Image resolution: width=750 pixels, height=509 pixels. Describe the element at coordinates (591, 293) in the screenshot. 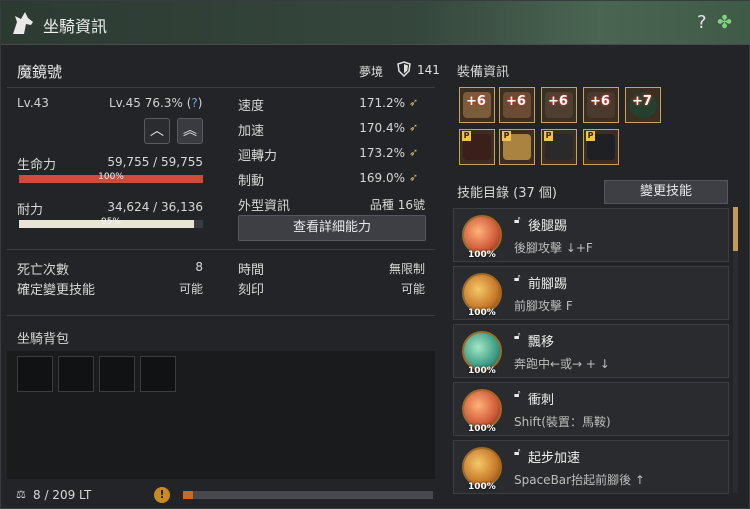

I see `skill-item: 100% 🔓︎ 前腳踢 前腳攻擊 F` at that location.